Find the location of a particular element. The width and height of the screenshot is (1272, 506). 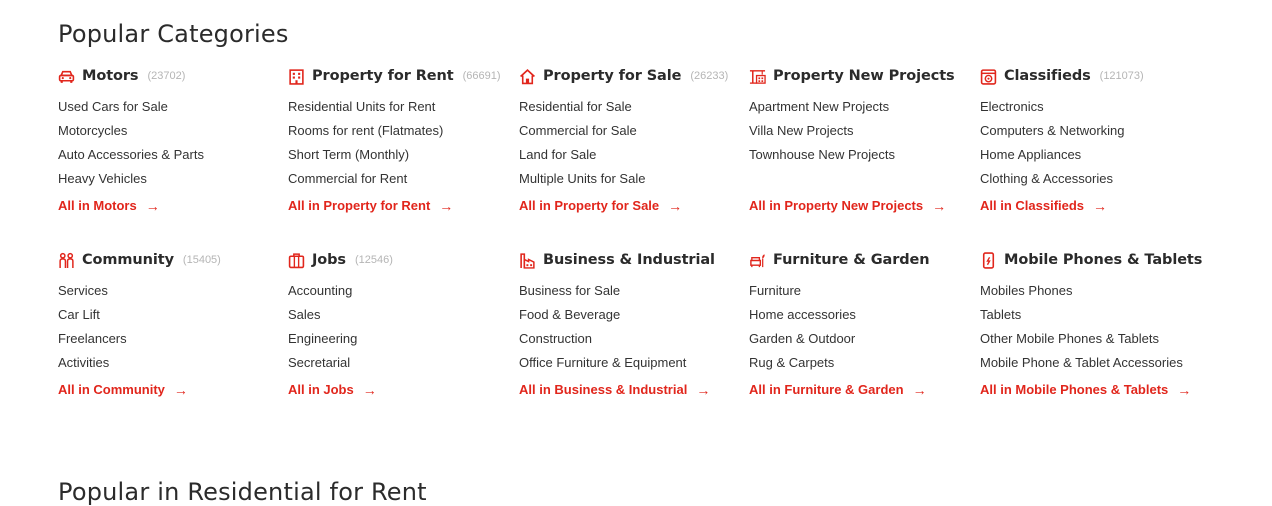

building-icon is located at coordinates (296, 76).